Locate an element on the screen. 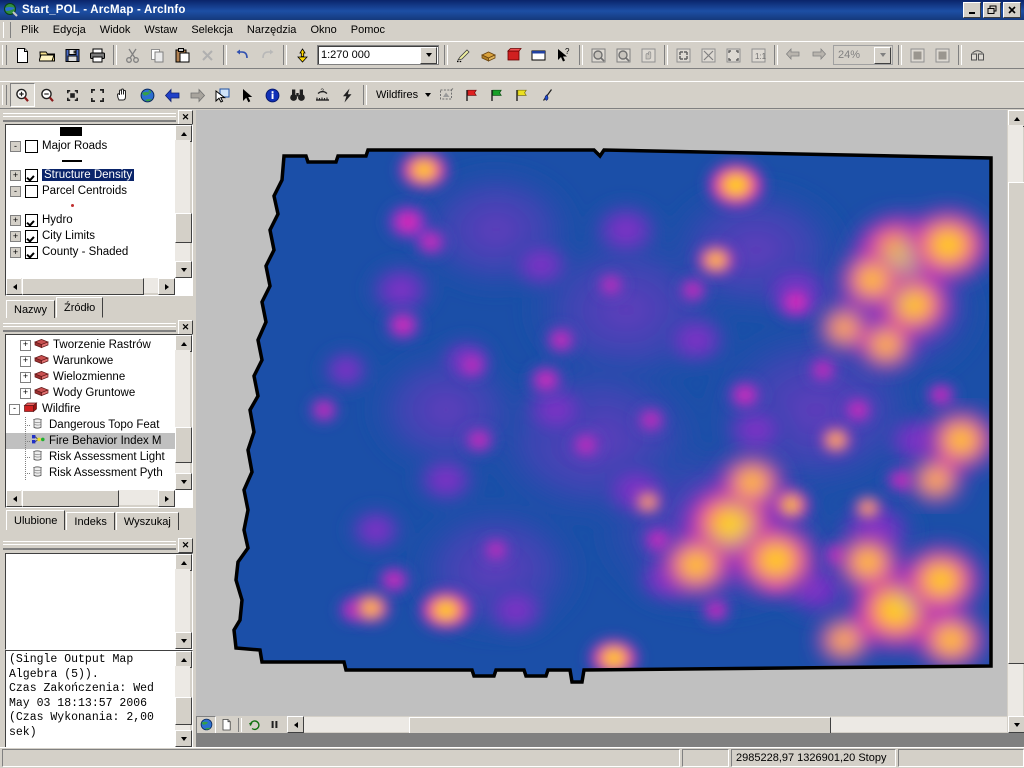 The height and width of the screenshot is (768, 1024). forward-extent-icon is located at coordinates (197, 95).